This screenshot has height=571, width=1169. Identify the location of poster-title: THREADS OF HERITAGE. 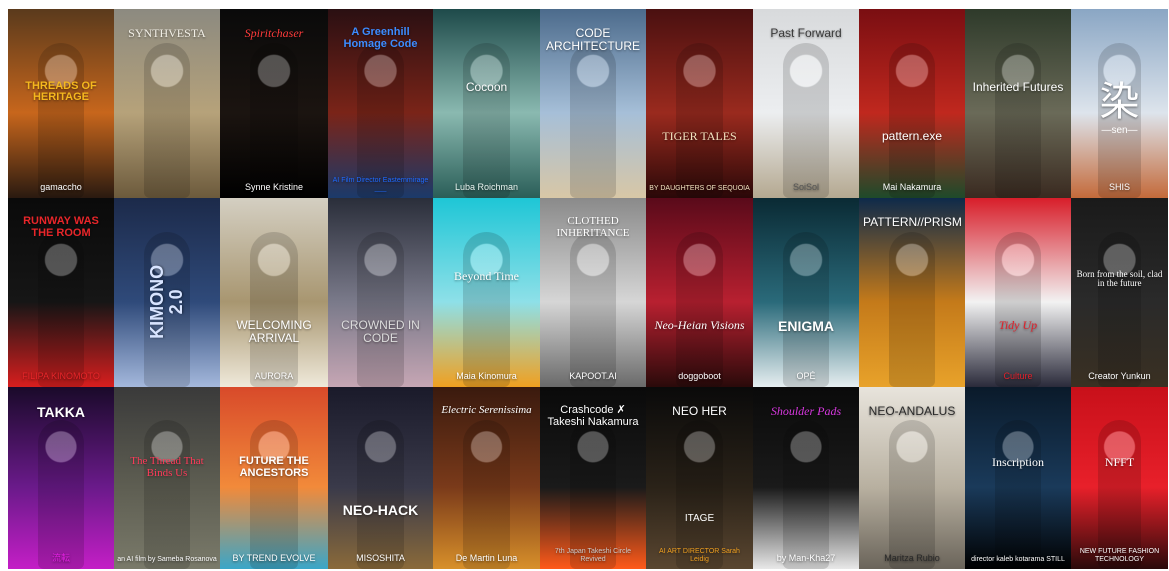
(61, 91).